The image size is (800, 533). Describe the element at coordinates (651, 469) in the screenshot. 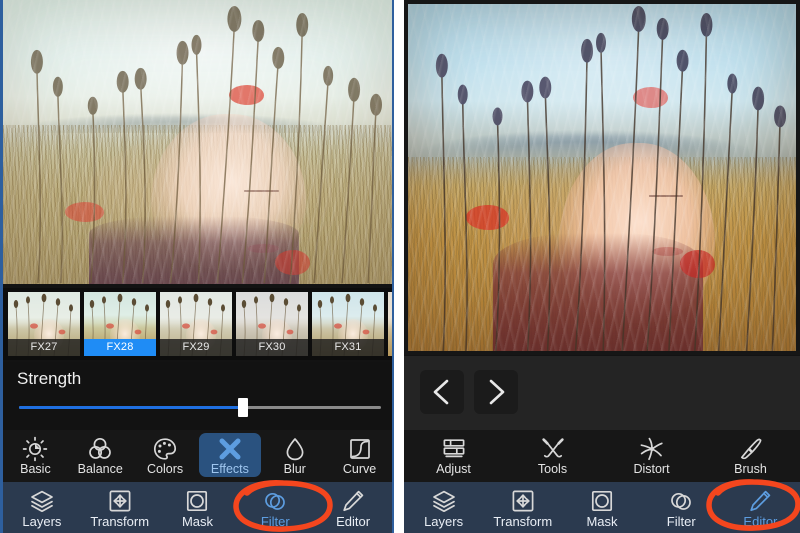

I see `tool-label: Distort` at that location.